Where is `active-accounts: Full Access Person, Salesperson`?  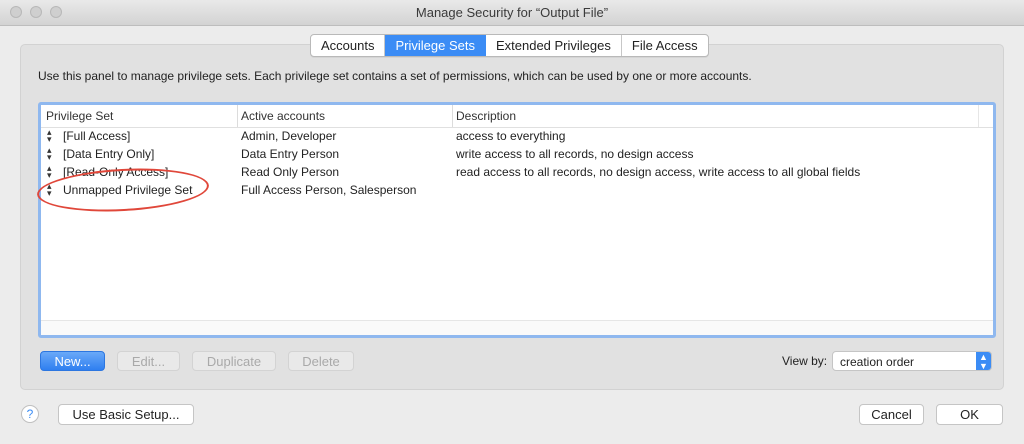 active-accounts: Full Access Person, Salesperson is located at coordinates (329, 190).